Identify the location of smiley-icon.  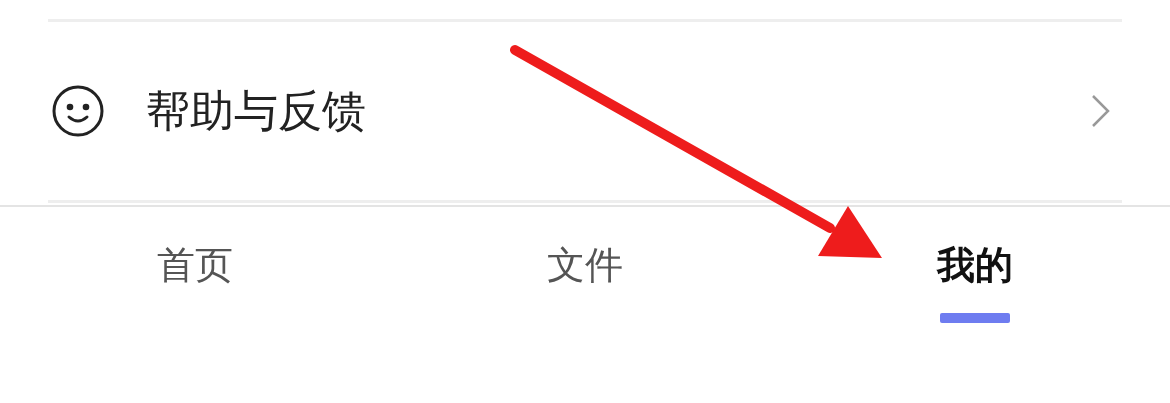
(78, 111).